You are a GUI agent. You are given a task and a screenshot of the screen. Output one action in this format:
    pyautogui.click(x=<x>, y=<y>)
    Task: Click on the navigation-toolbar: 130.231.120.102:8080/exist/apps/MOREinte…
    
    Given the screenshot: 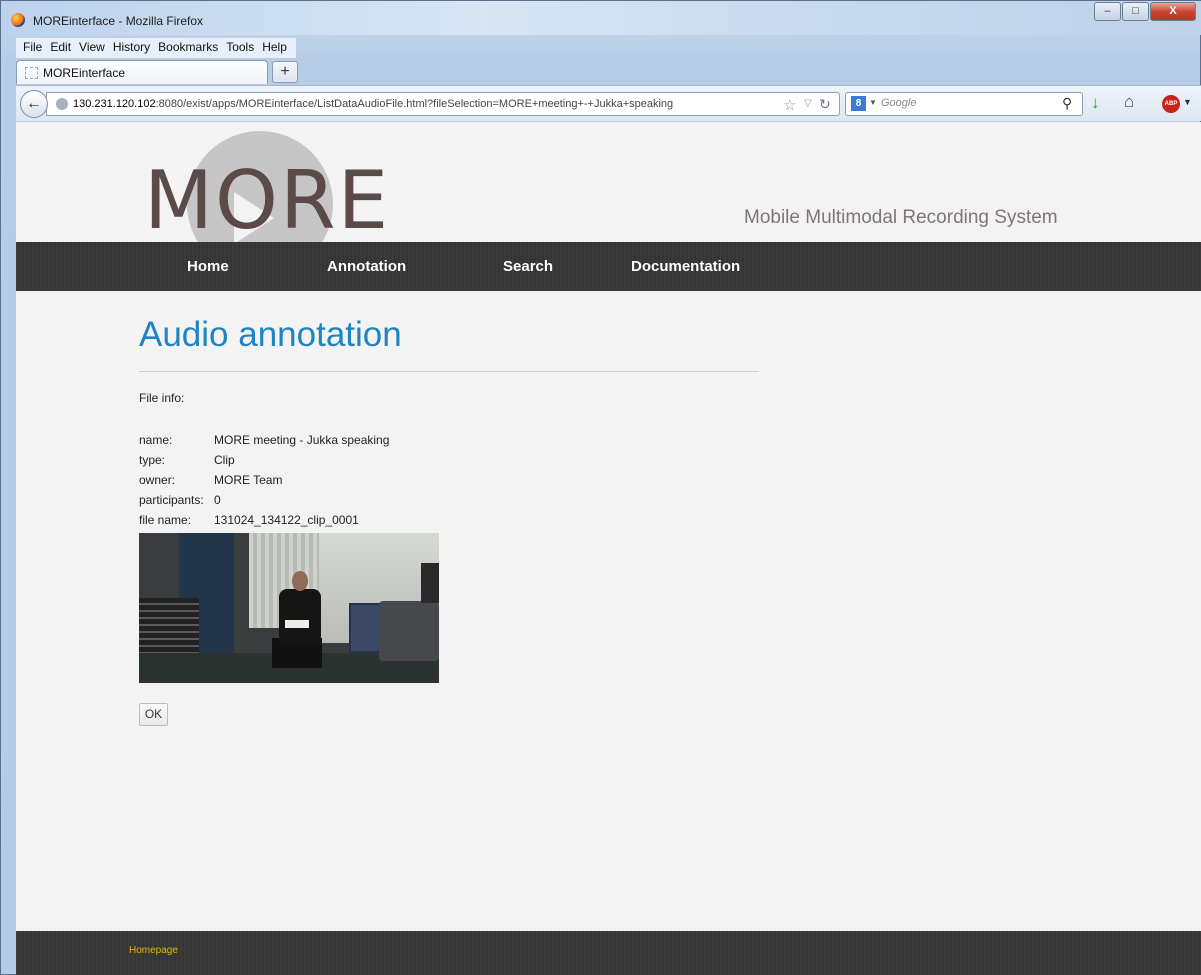 What is the action you would take?
    pyautogui.click(x=608, y=103)
    